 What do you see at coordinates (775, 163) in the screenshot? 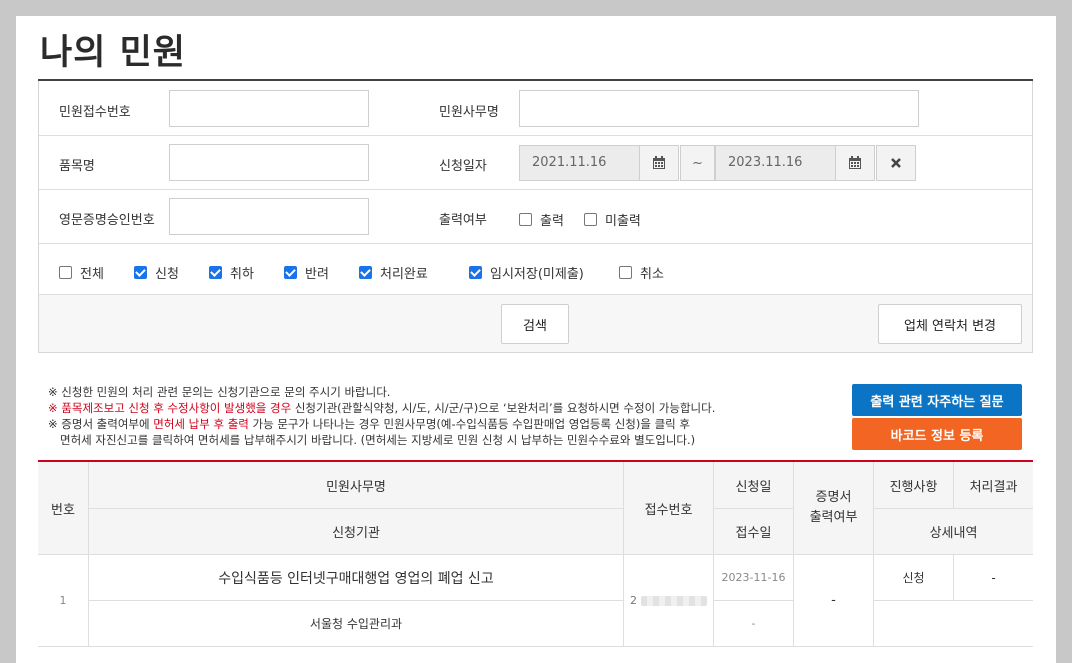
I see `date-to-input: 2023.11.16` at bounding box center [775, 163].